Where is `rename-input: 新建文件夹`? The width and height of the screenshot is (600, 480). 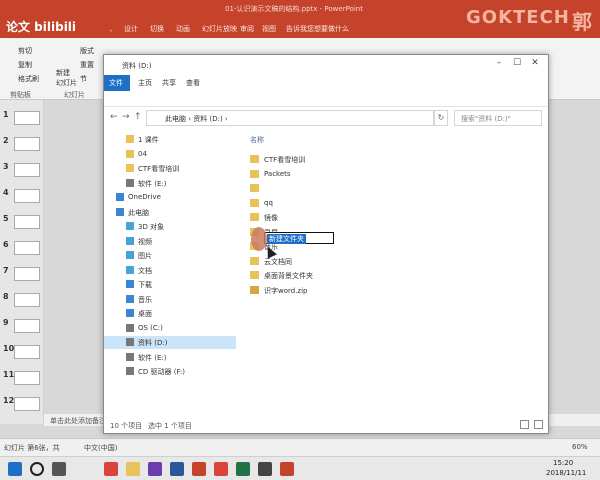 rename-input: 新建文件夹 is located at coordinates (299, 238).